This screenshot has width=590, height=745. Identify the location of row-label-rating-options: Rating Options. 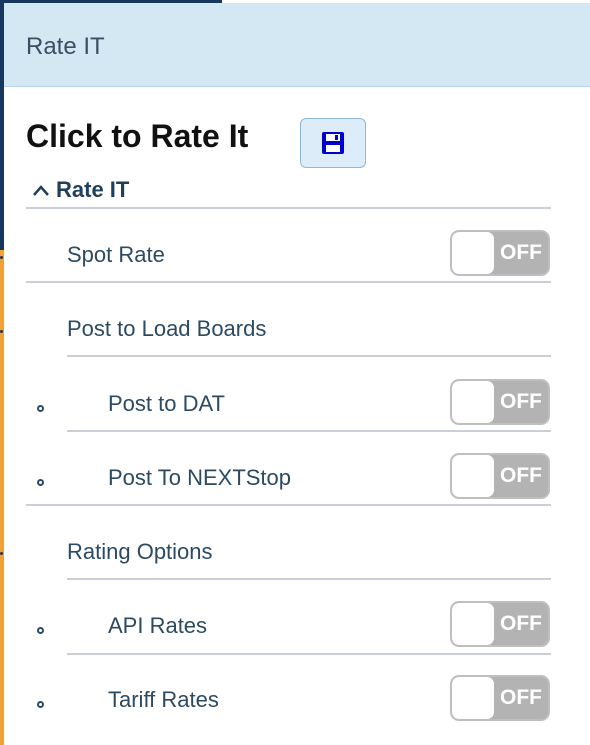
(140, 551).